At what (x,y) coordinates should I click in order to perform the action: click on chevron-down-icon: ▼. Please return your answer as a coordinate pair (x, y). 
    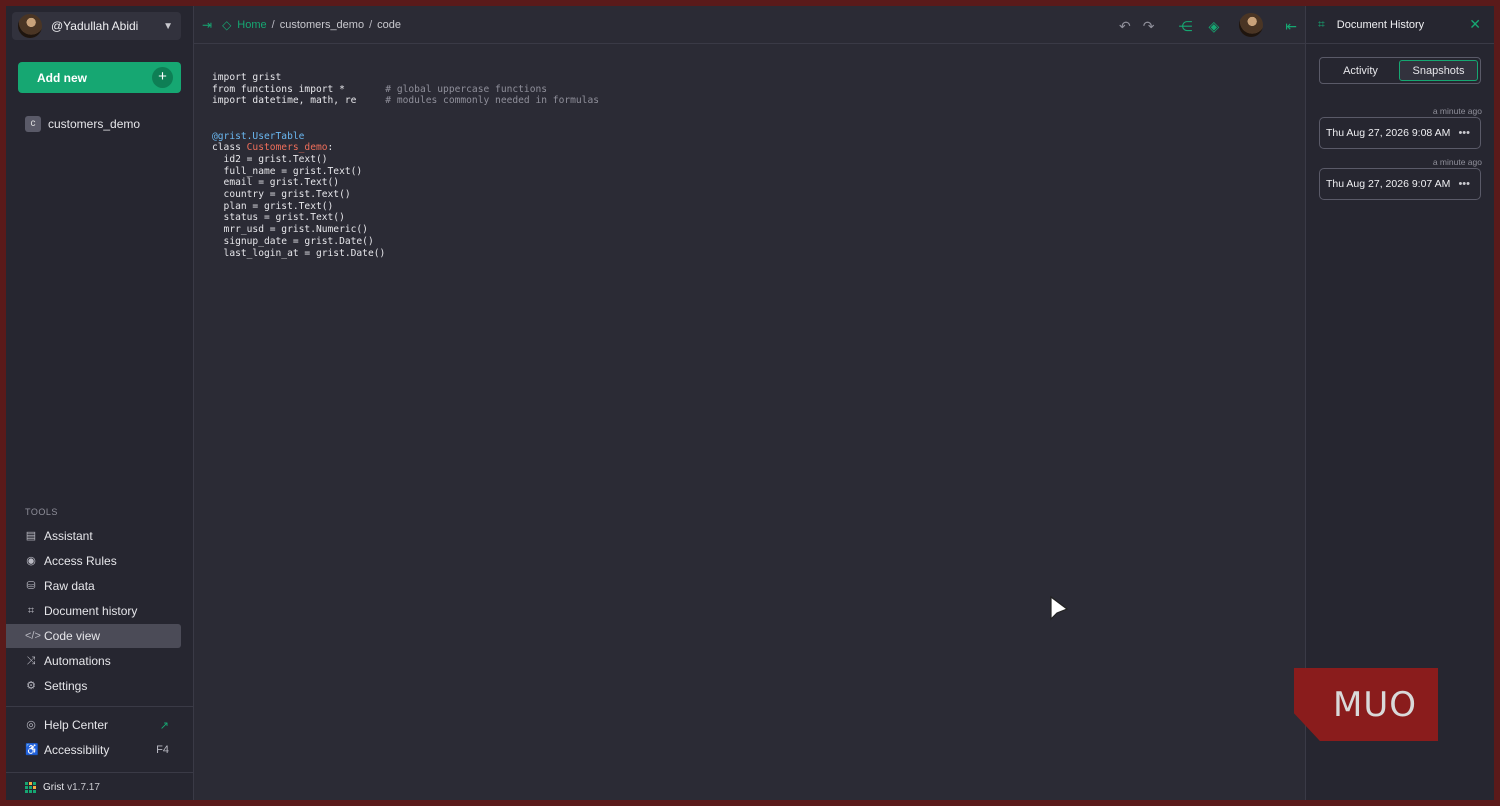
    Looking at the image, I should click on (168, 26).